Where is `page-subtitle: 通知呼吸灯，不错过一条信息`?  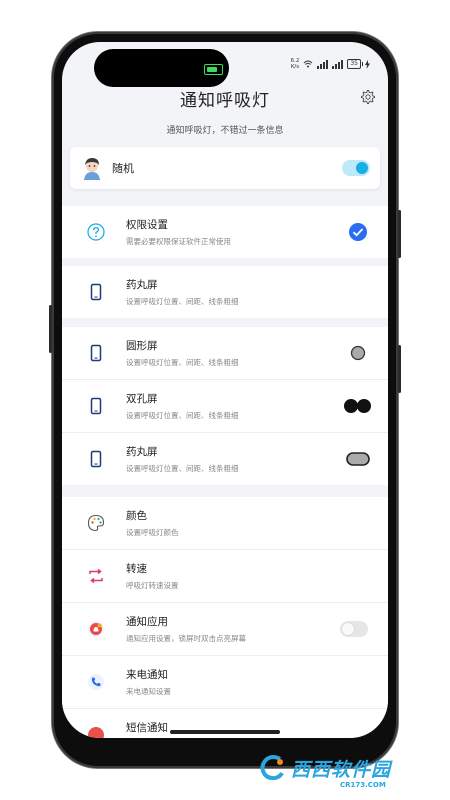 page-subtitle: 通知呼吸灯，不错过一条信息 is located at coordinates (225, 131).